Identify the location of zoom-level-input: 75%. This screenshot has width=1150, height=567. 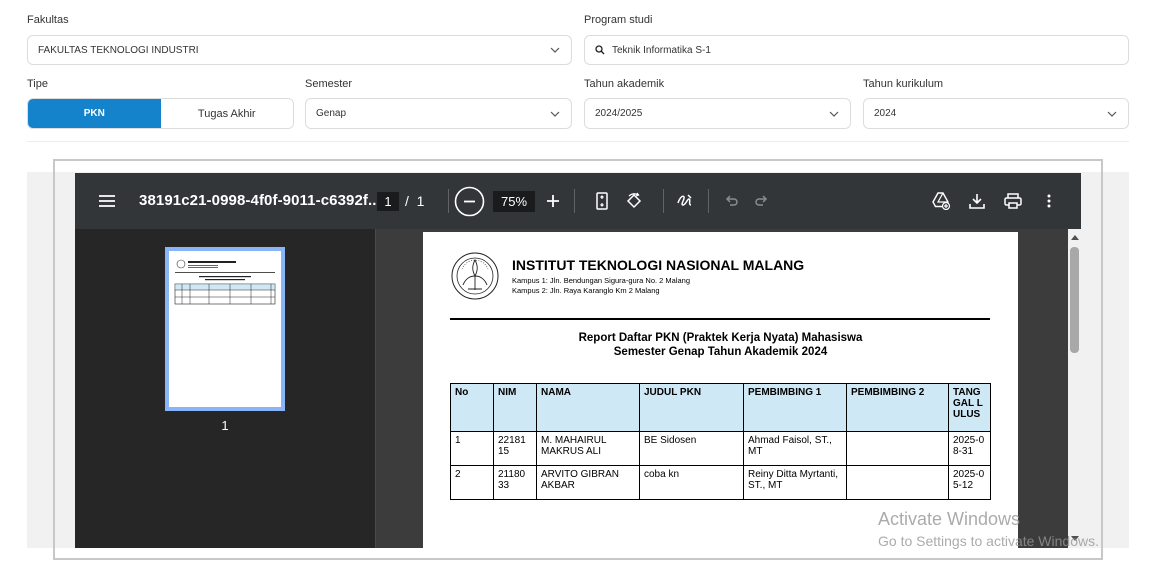
(514, 201).